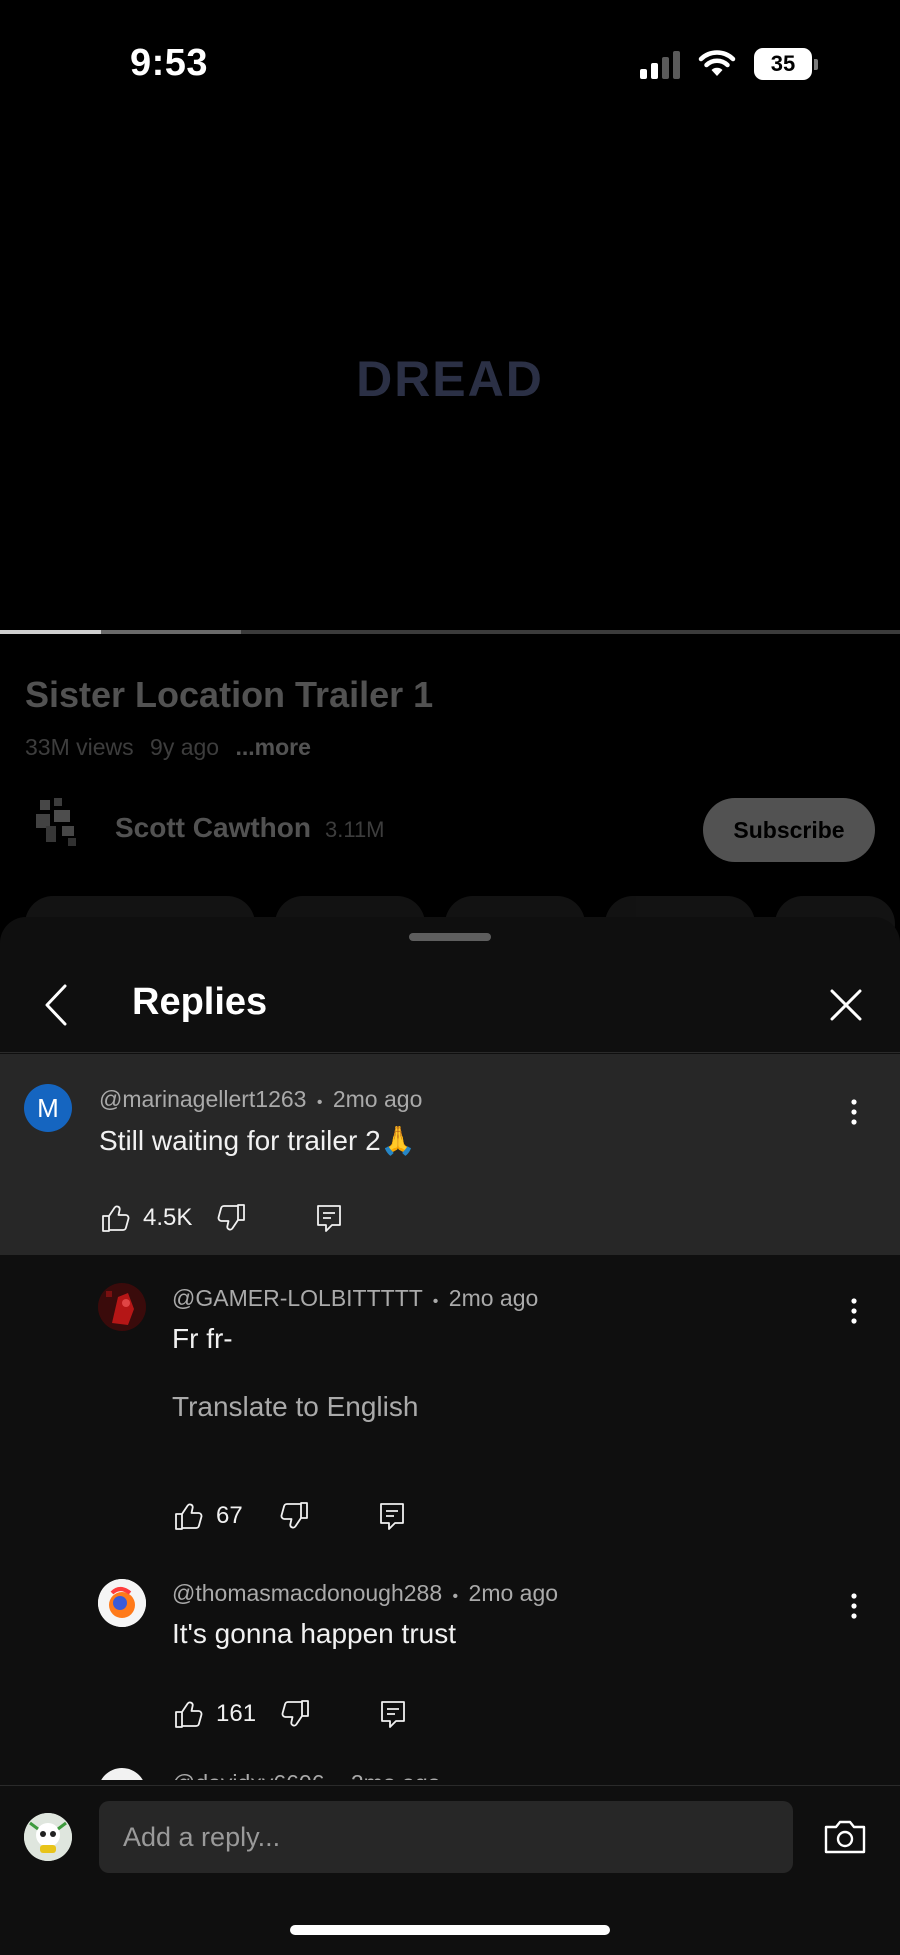 This screenshot has height=1955, width=900. I want to click on video-title: Sister Location Trailer 1, so click(229, 695).